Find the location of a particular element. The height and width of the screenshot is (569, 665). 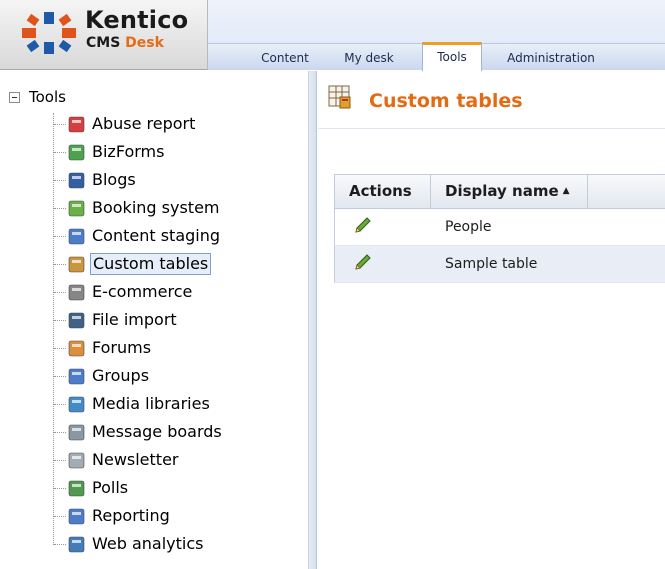

main-tab-bar: Content My desk Tools Administration is located at coordinates (436, 56).